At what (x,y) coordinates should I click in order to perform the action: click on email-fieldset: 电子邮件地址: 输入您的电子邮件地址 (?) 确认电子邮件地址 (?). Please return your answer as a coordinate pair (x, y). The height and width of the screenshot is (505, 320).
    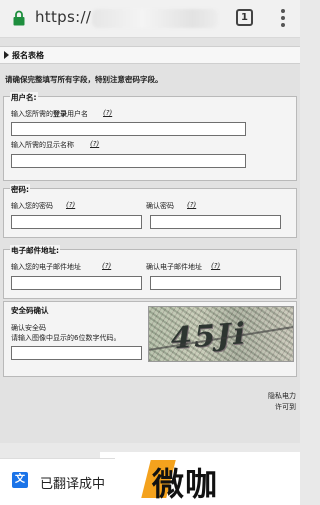
    Looking at the image, I should click on (150, 272).